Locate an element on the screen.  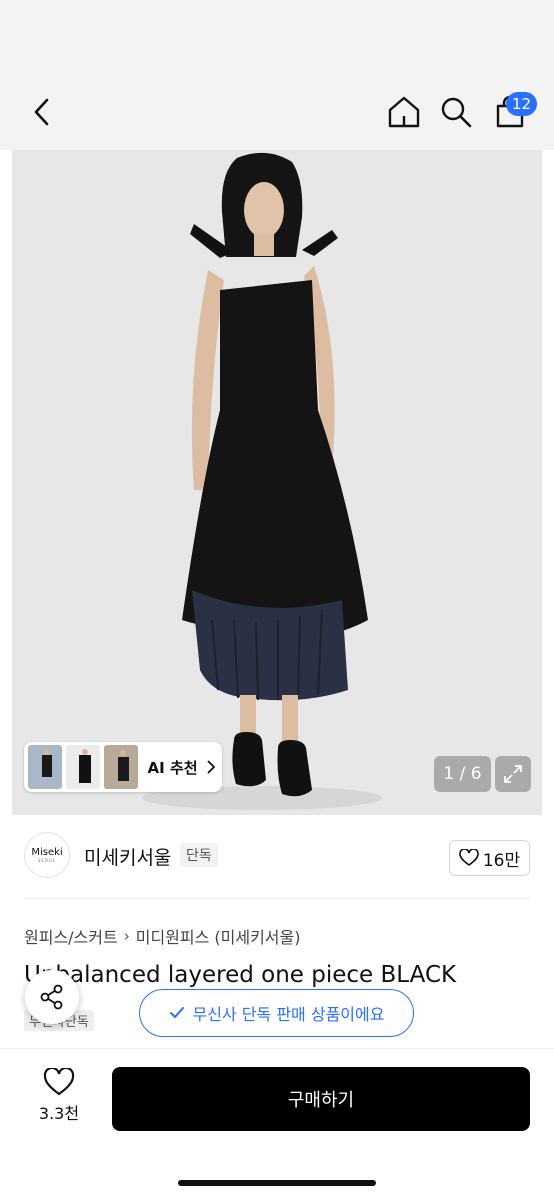
wishlist-count: 3.3천 is located at coordinates (59, 1113).